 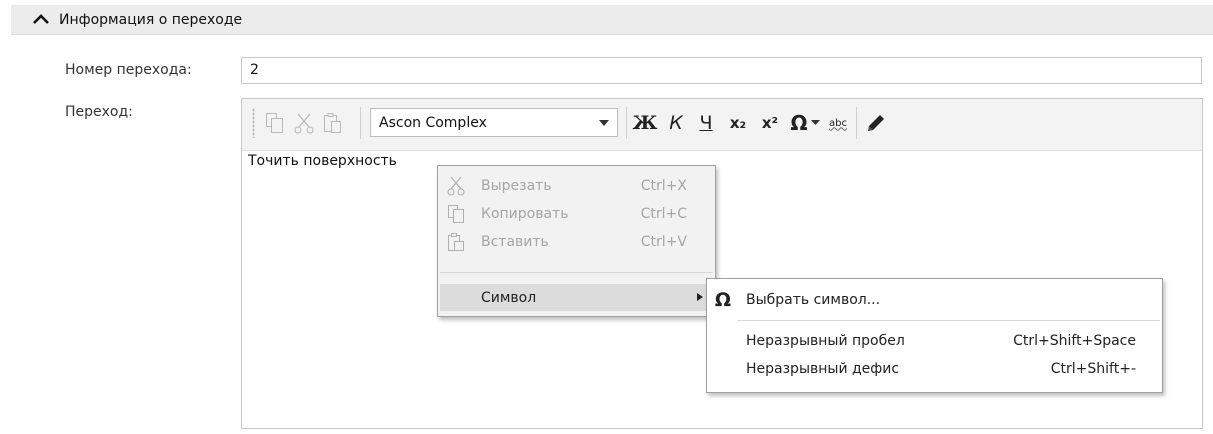 I want to click on menu-item-label: Вырезать, so click(x=516, y=186).